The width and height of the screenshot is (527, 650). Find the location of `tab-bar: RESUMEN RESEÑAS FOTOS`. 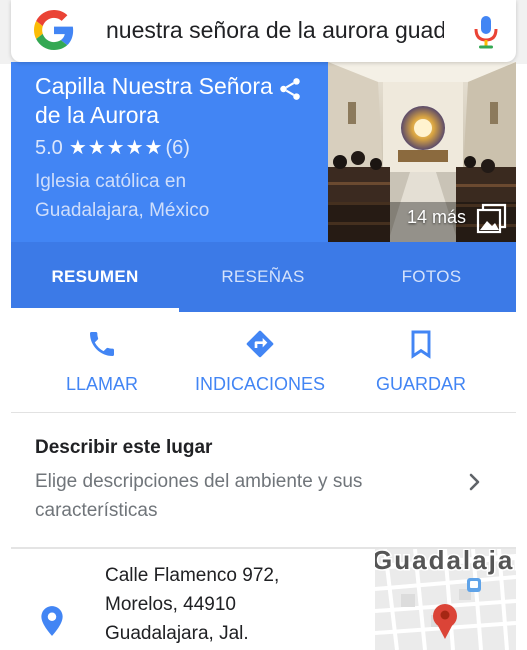

tab-bar: RESUMEN RESEÑAS FOTOS is located at coordinates (263, 277).